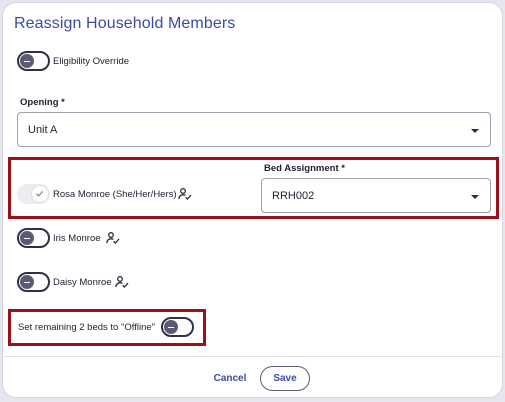  I want to click on footer-divider, so click(252, 356).